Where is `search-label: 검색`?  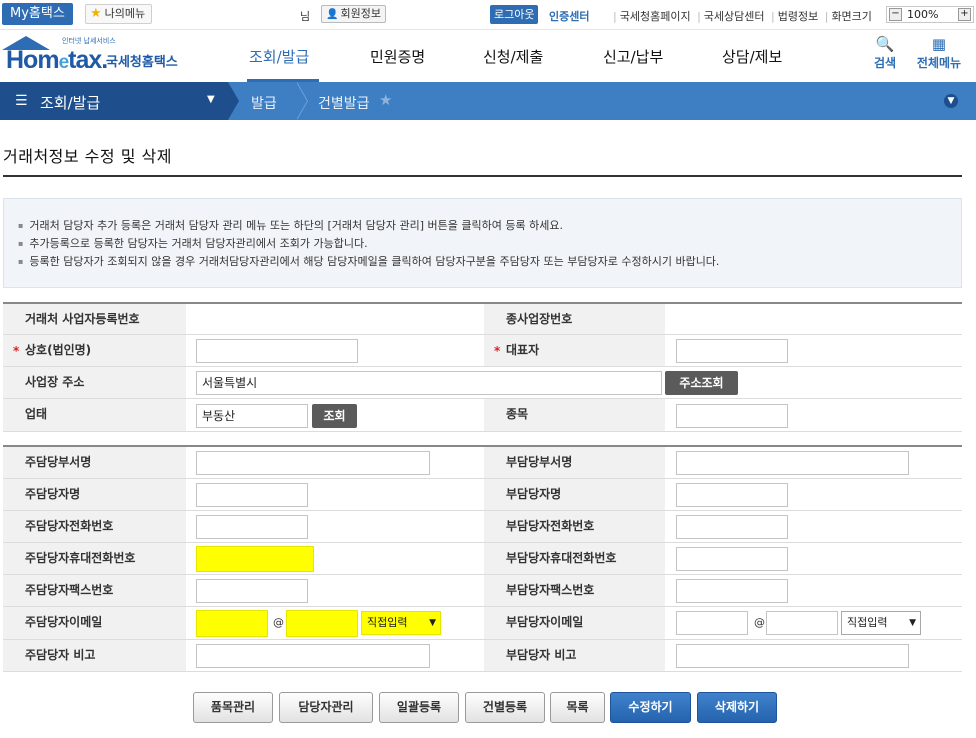 search-label: 검색 is located at coordinates (885, 63).